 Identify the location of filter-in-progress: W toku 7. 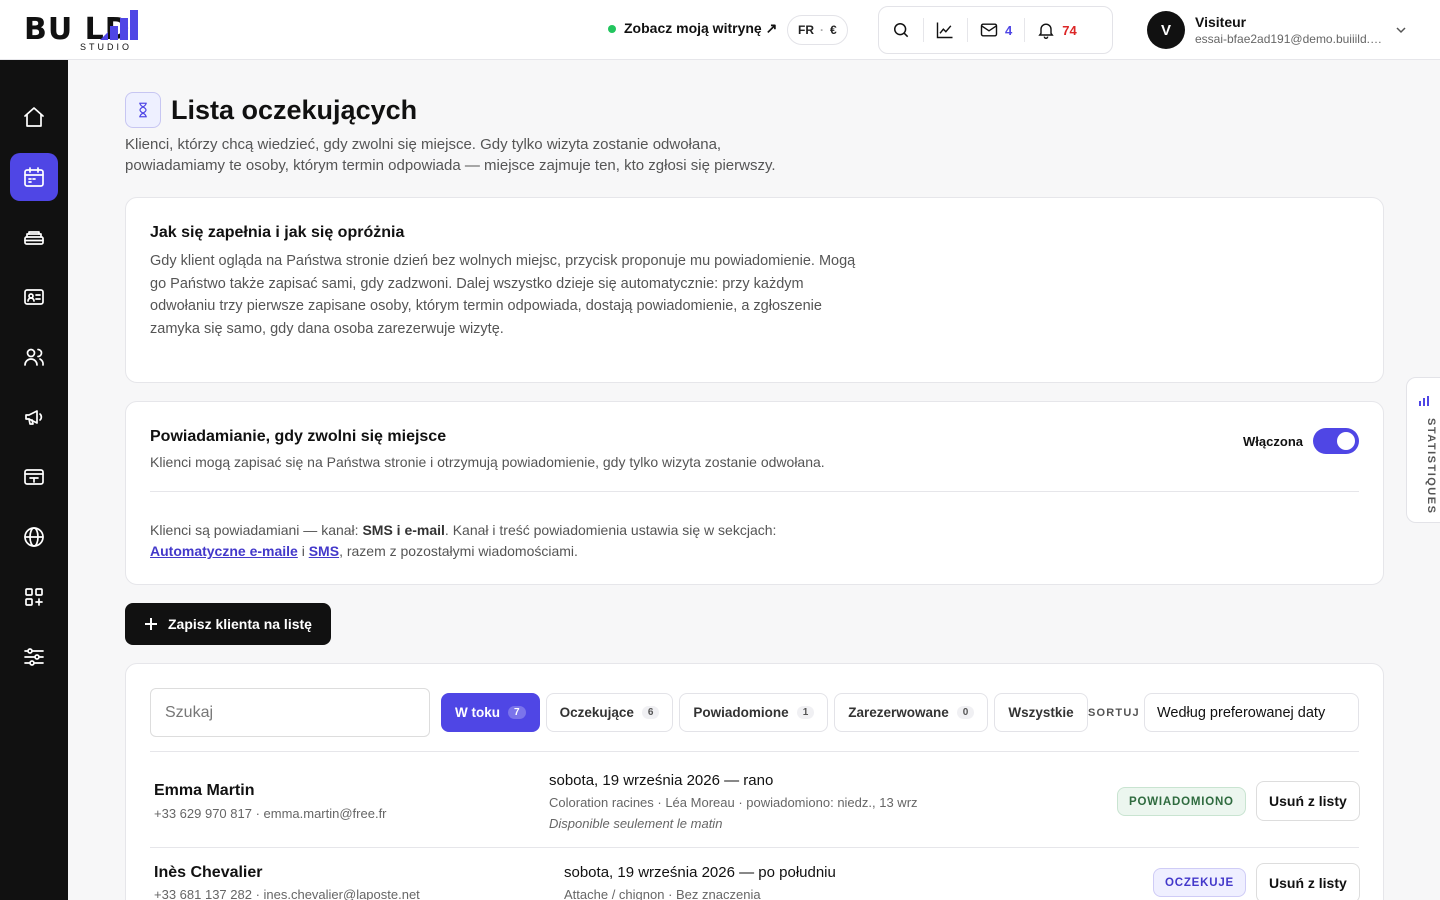
(490, 712).